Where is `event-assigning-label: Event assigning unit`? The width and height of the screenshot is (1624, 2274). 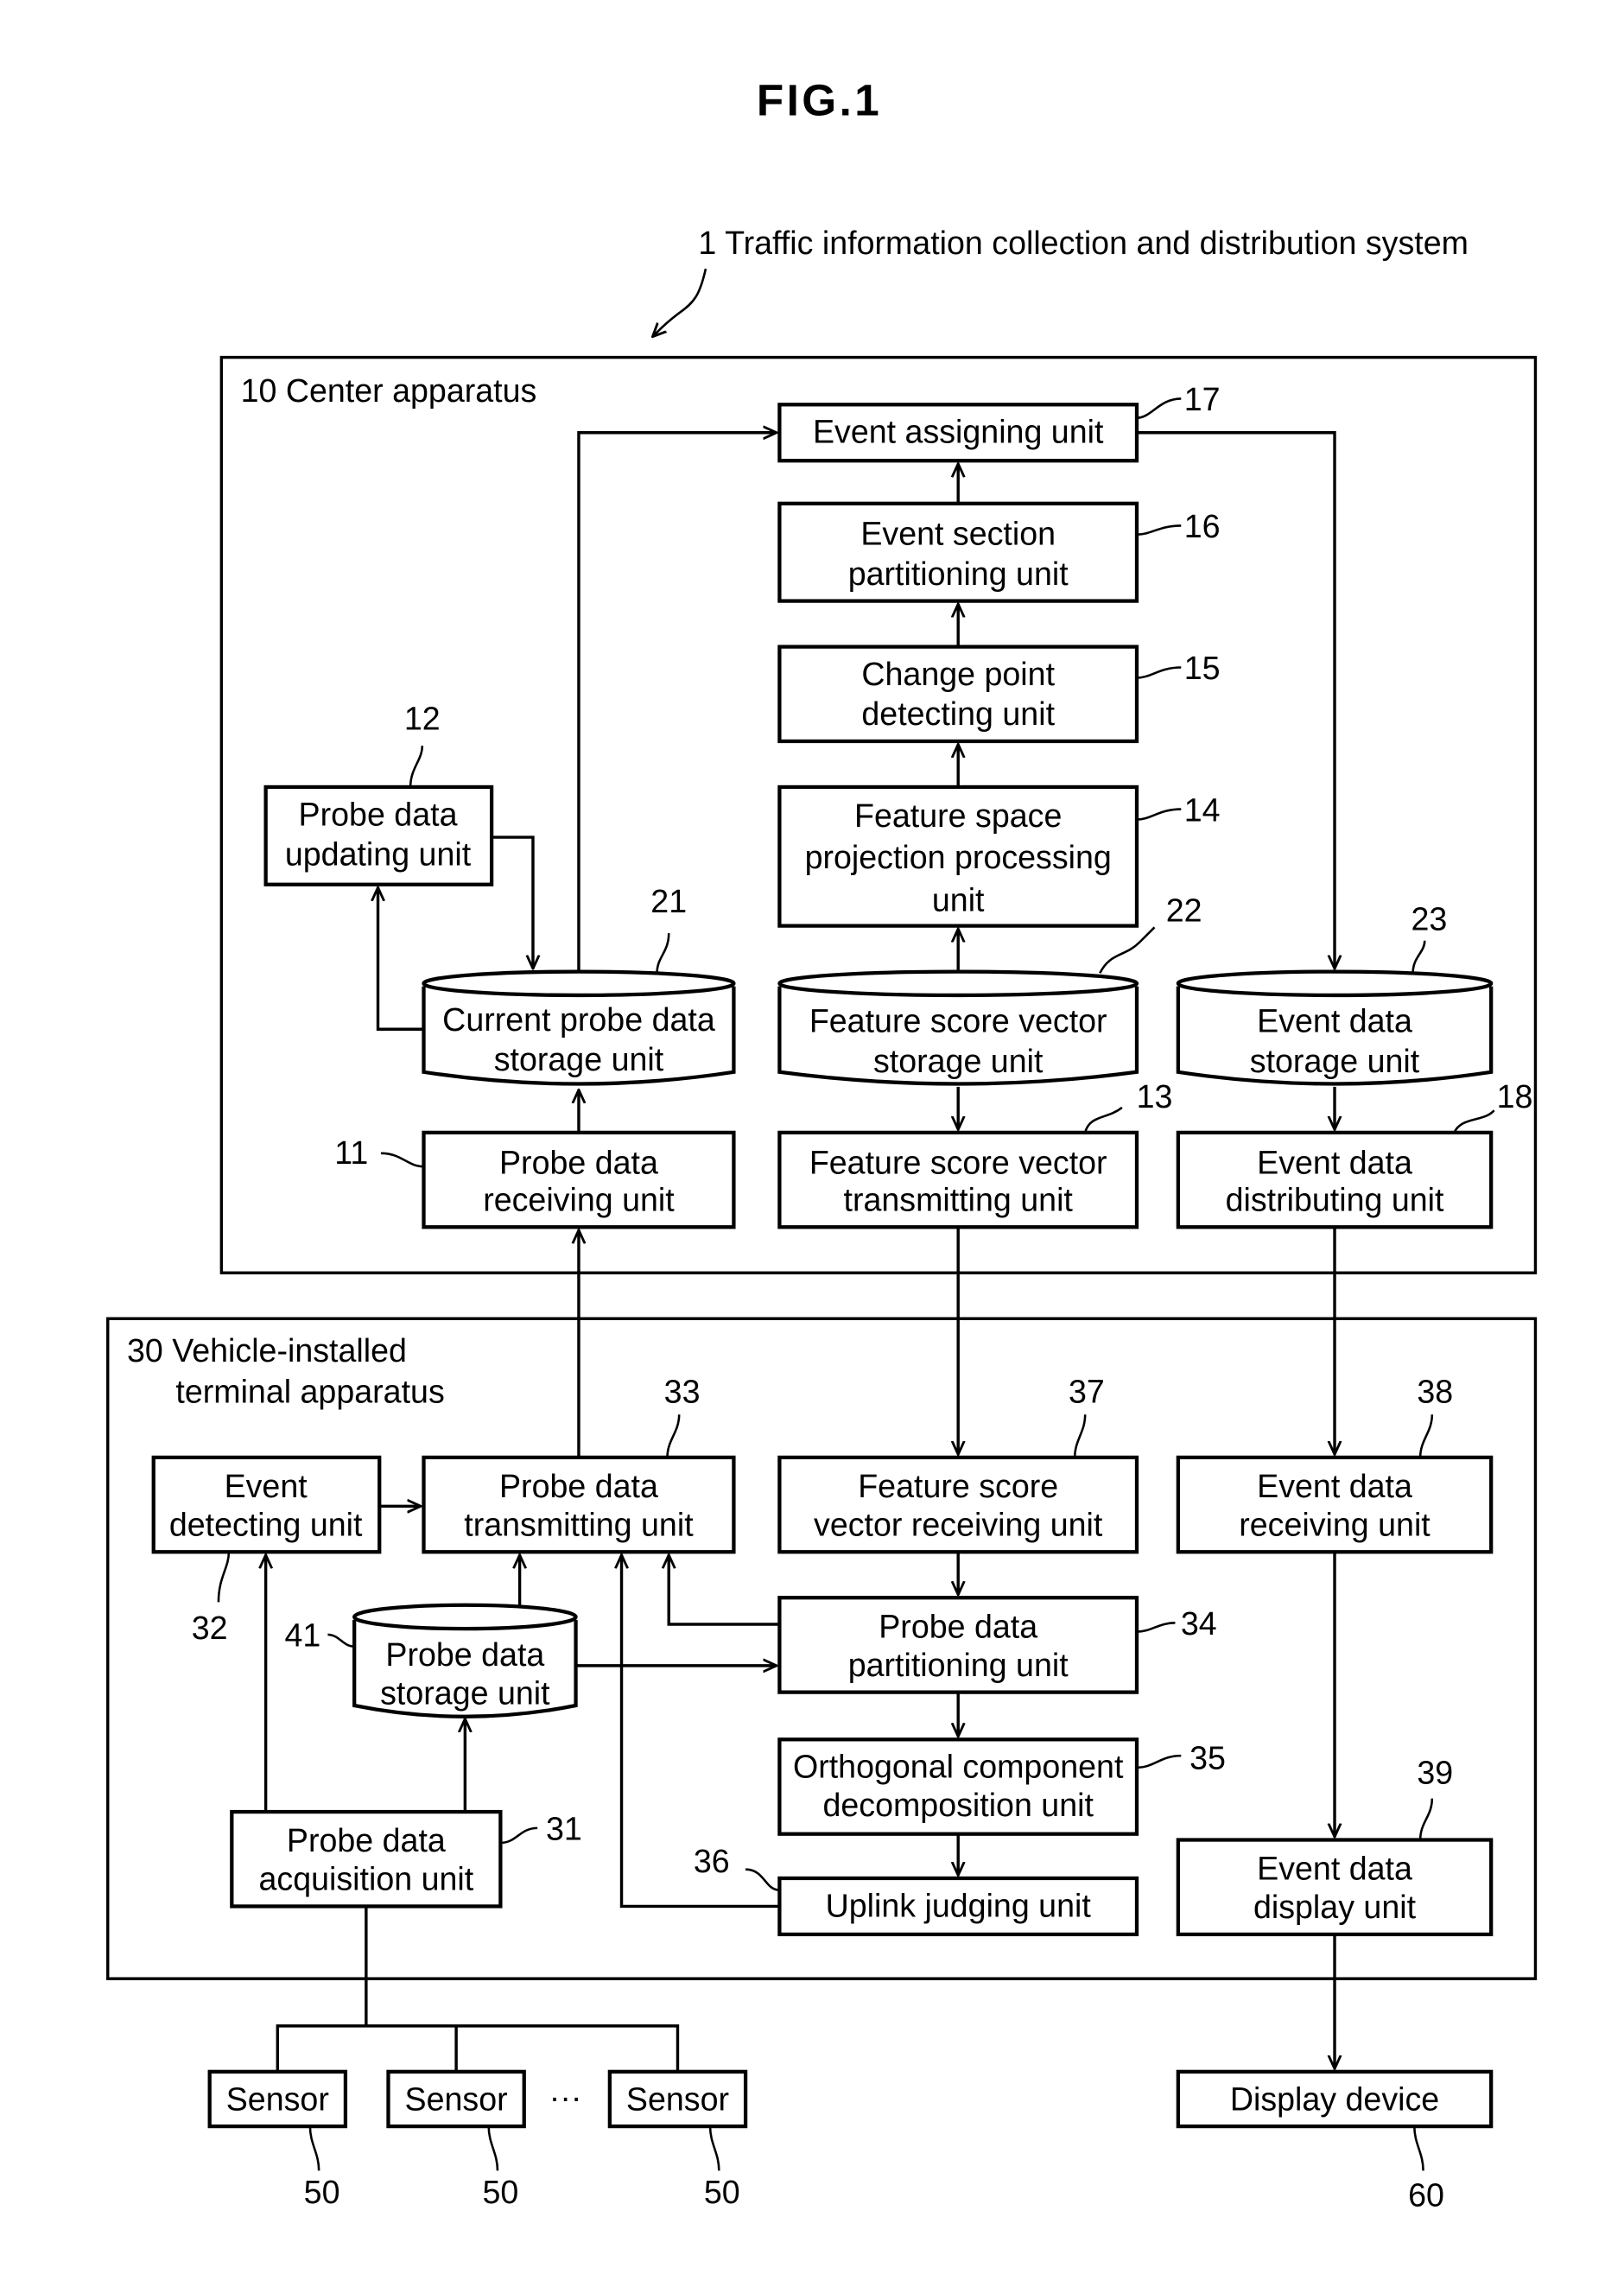 event-assigning-label: Event assigning unit is located at coordinates (958, 432).